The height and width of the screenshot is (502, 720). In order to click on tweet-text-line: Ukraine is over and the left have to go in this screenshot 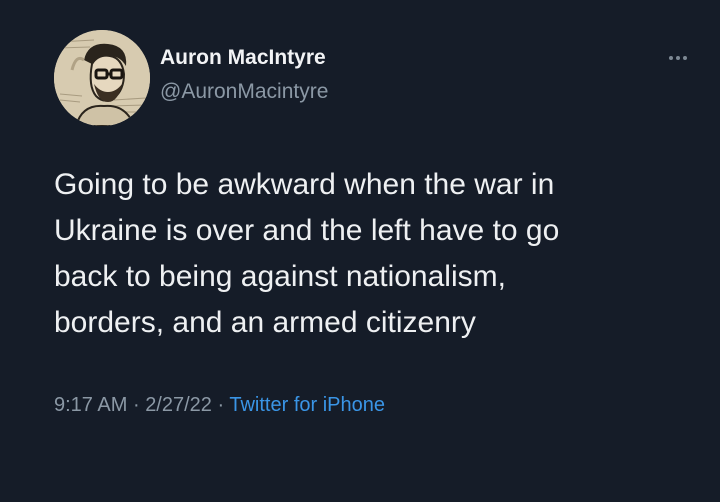, I will do `click(307, 230)`.